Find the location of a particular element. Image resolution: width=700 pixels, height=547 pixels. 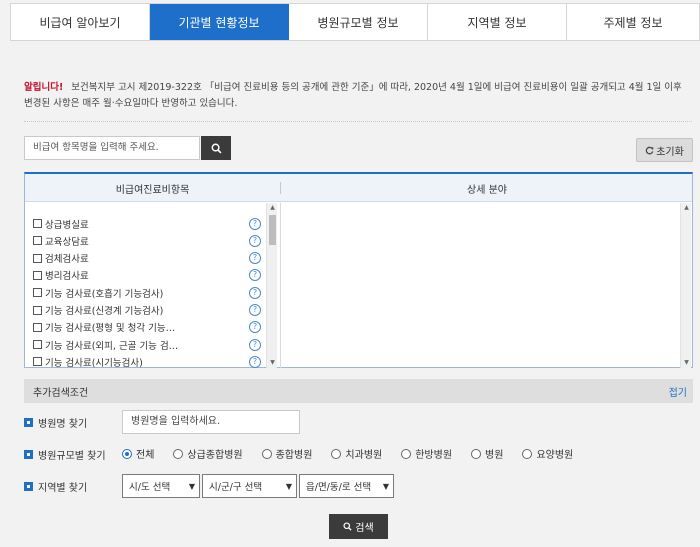

list-item: 기능 검사료(평형 및 청각 기능…? is located at coordinates (149, 327).